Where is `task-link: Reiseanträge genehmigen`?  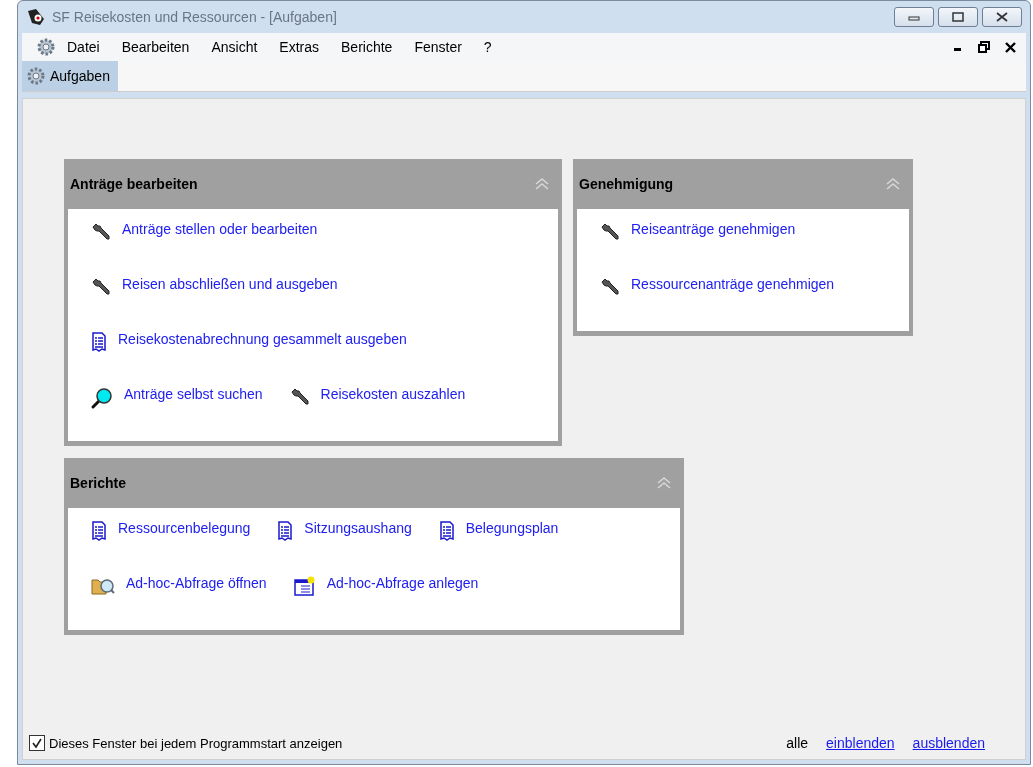
task-link: Reiseanträge genehmigen is located at coordinates (713, 229).